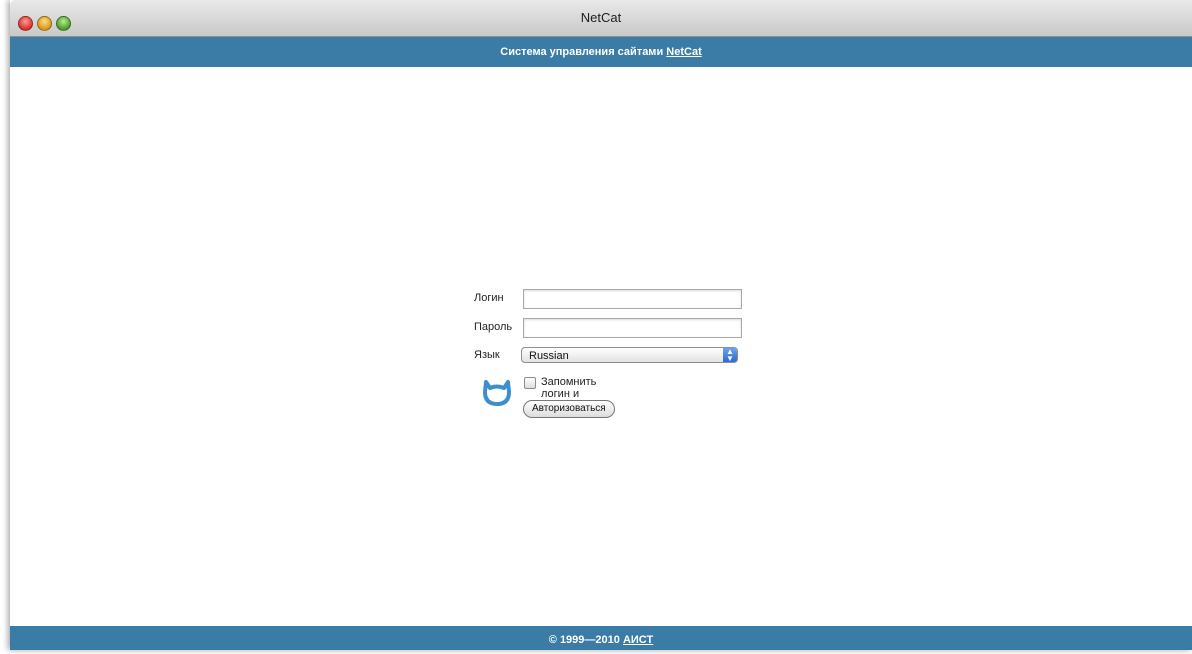 The image size is (1192, 654). Describe the element at coordinates (487, 355) in the screenshot. I see `language-label: Язык` at that location.